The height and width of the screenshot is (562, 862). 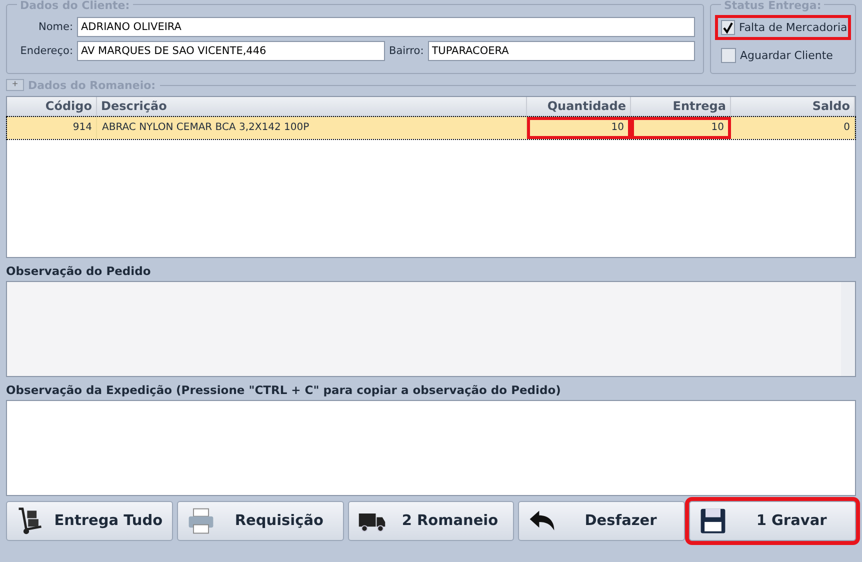 I want to click on table-cell: ABRAC NYLON CEMAR BCA 3,2X142 100P, so click(x=312, y=128).